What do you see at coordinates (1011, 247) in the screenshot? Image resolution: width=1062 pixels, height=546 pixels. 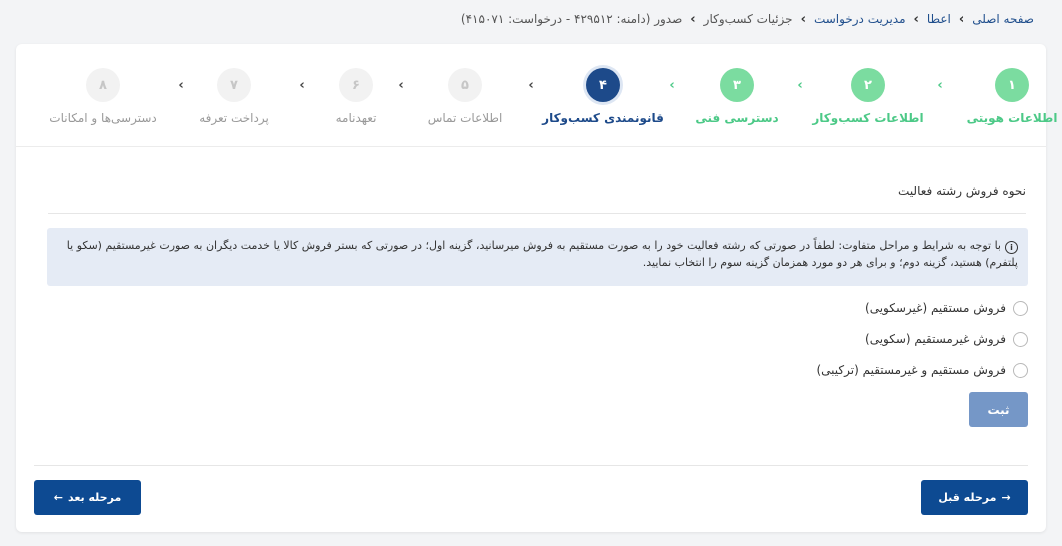 I see `info-circle-icon: i` at bounding box center [1011, 247].